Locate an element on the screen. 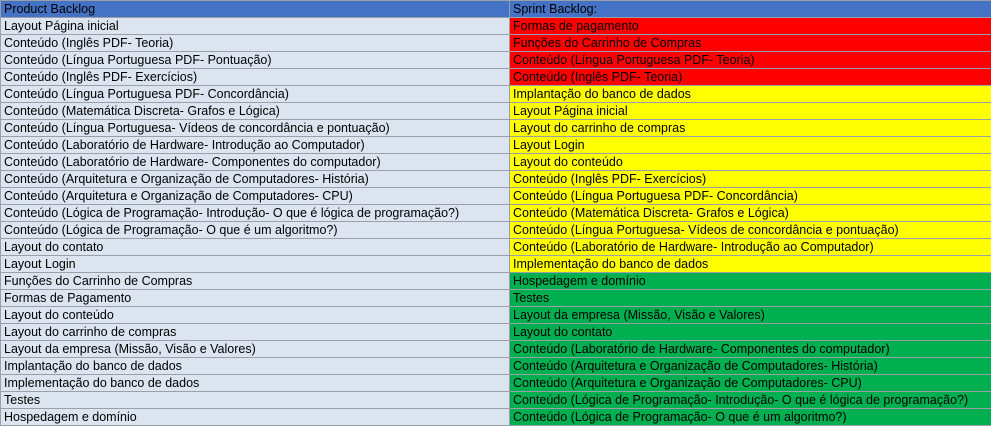 This screenshot has height=426, width=991. product-backlog-cell: Testes is located at coordinates (255, 400).